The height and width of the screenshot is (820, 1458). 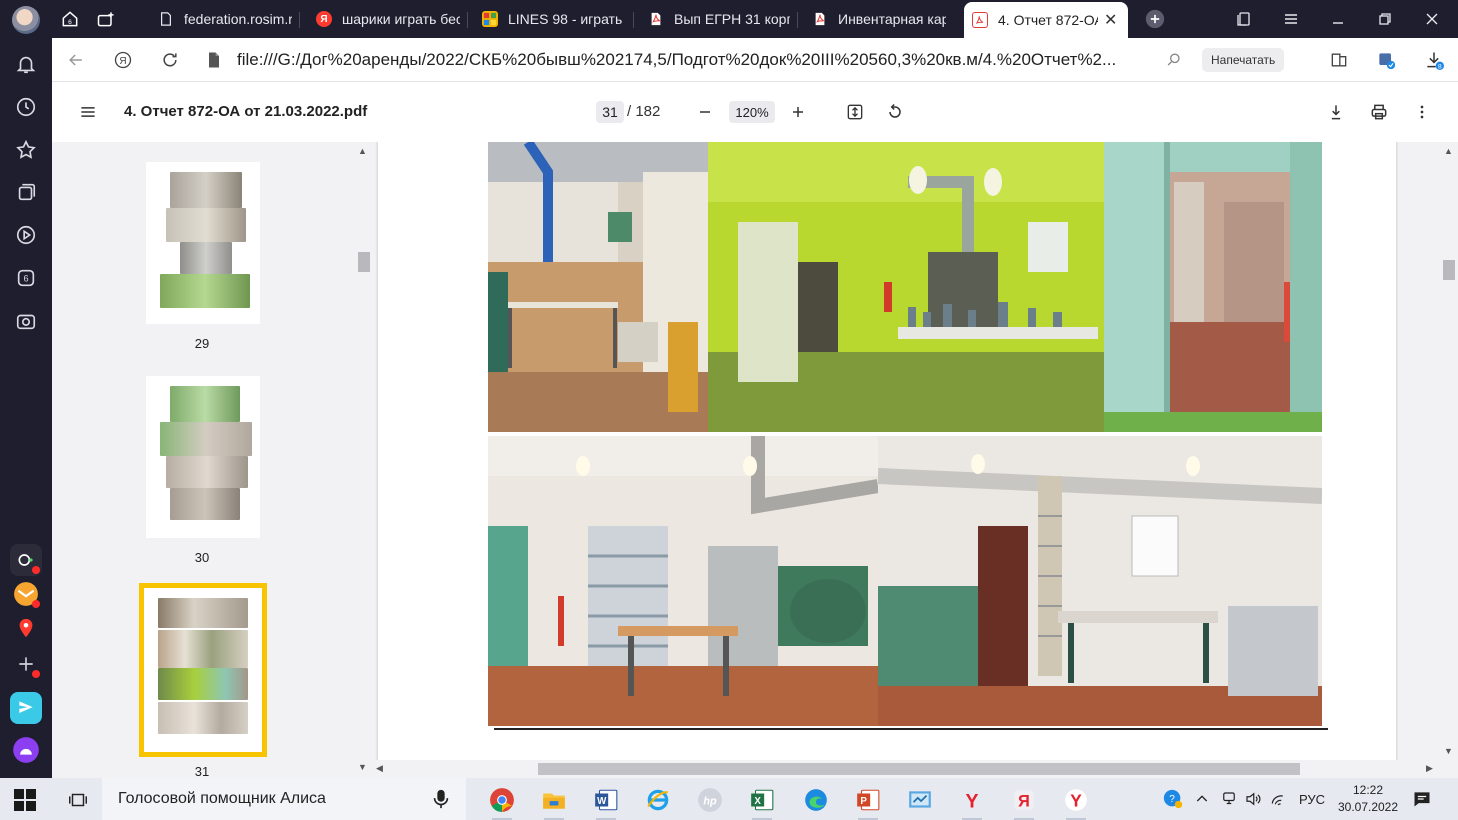 What do you see at coordinates (238, 19) in the screenshot?
I see `tab-label: federation.rosim.ru` at bounding box center [238, 19].